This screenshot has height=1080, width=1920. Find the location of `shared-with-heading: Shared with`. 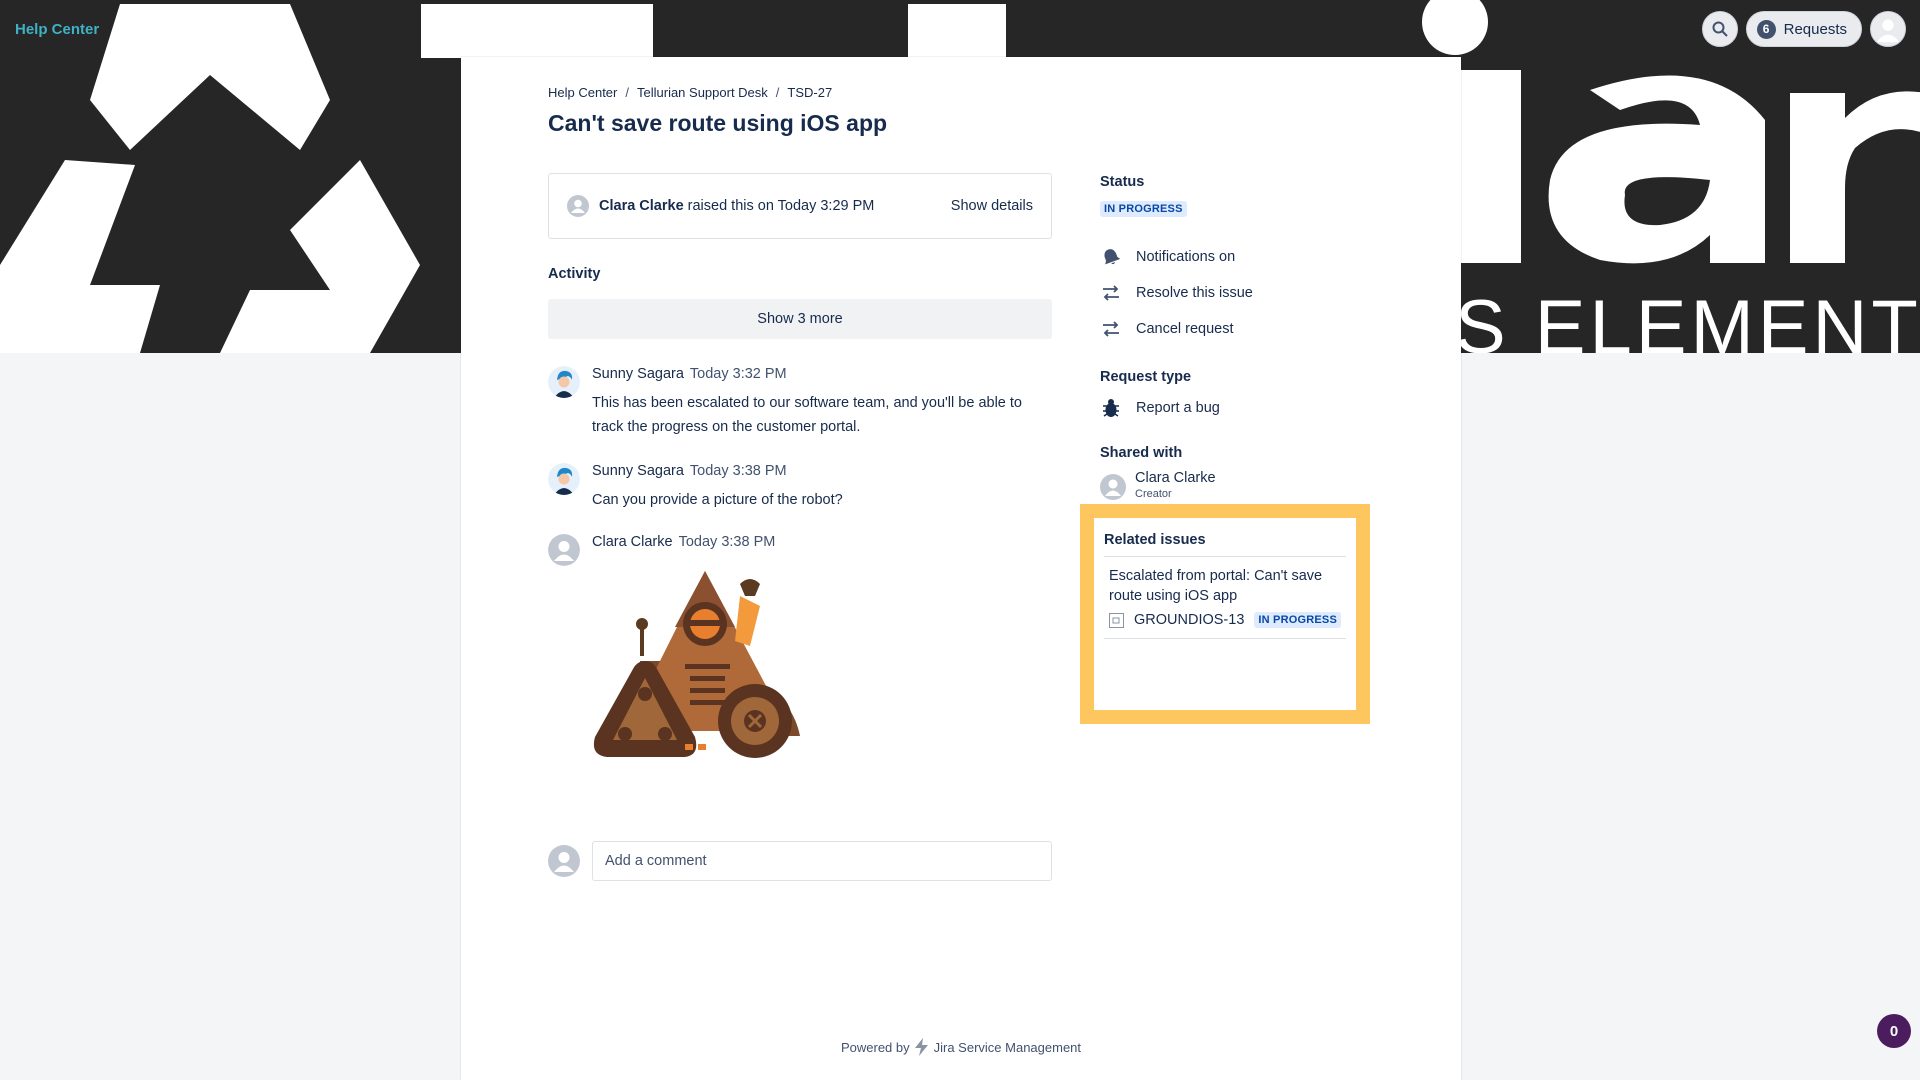

shared-with-heading: Shared with is located at coordinates (1141, 453).